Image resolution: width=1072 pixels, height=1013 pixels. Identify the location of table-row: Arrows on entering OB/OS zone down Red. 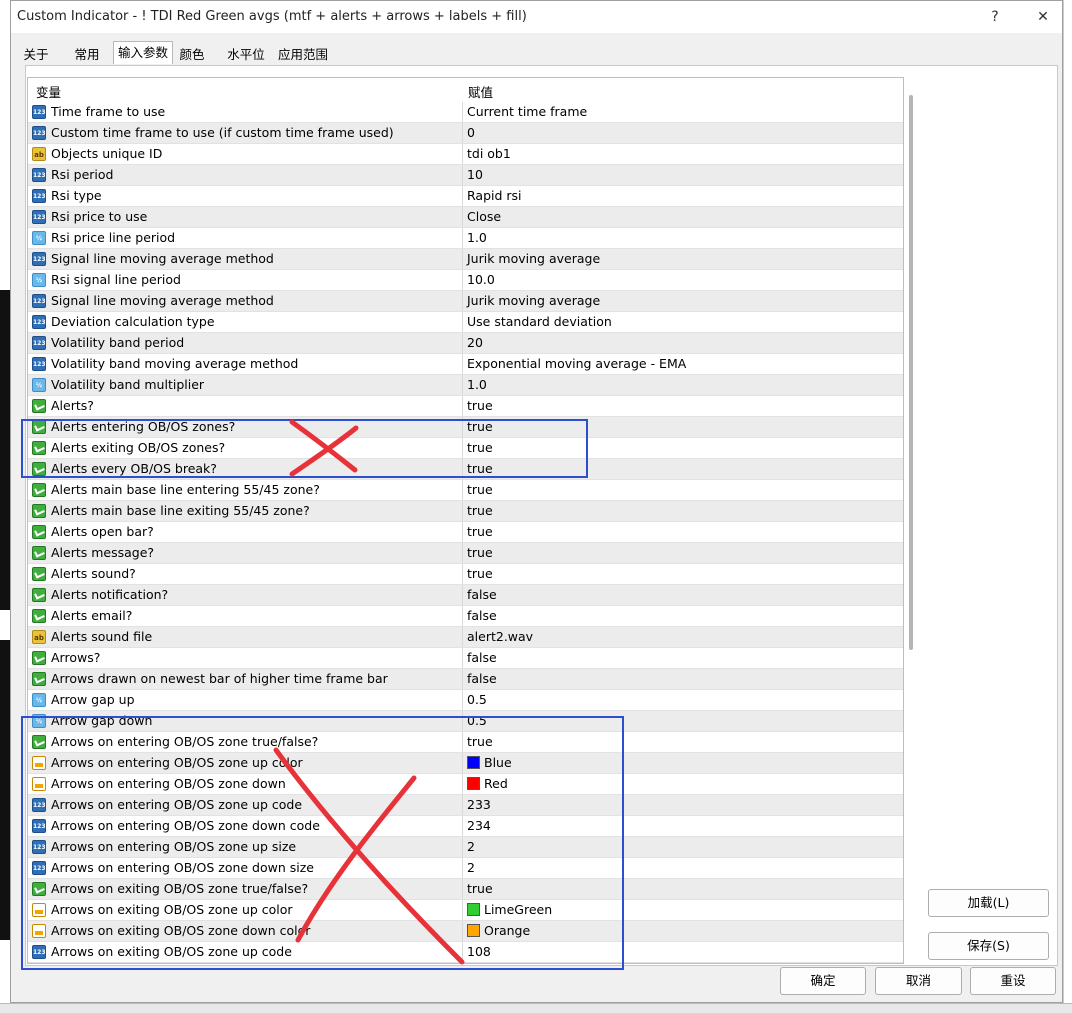
(465, 784).